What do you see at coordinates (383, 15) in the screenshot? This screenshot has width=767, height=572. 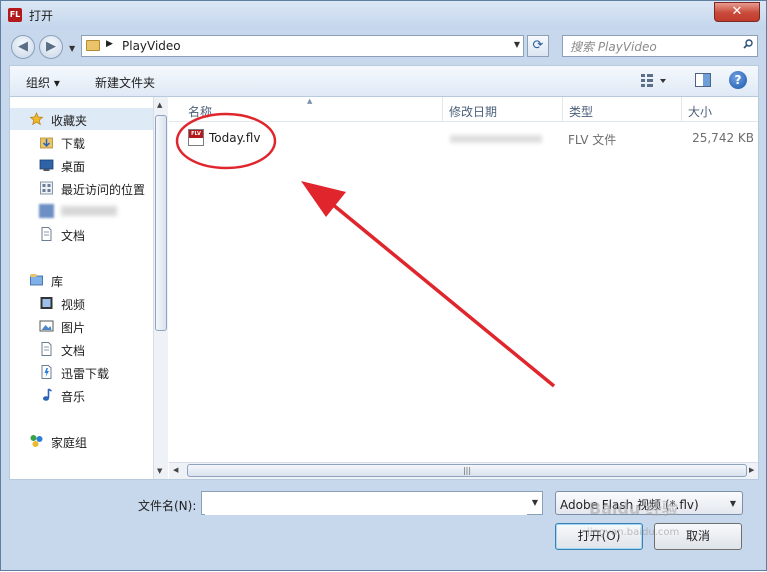 I see `title-bar: FL 打开 ✕` at bounding box center [383, 15].